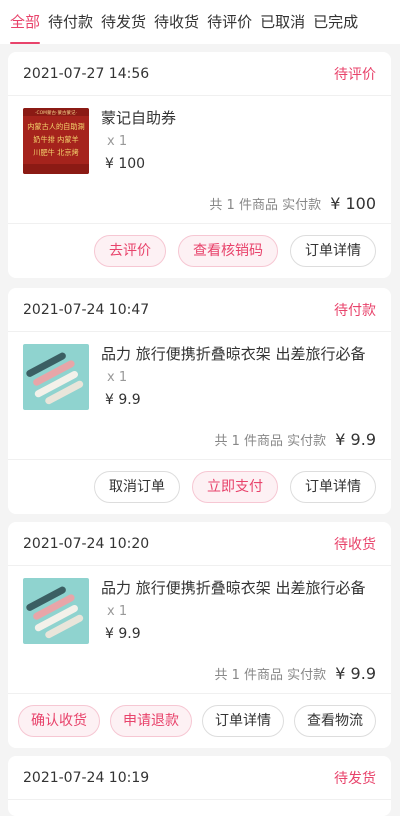 The height and width of the screenshot is (816, 400). Describe the element at coordinates (86, 73) in the screenshot. I see `order-date: 2021-07-27 14:56` at that location.